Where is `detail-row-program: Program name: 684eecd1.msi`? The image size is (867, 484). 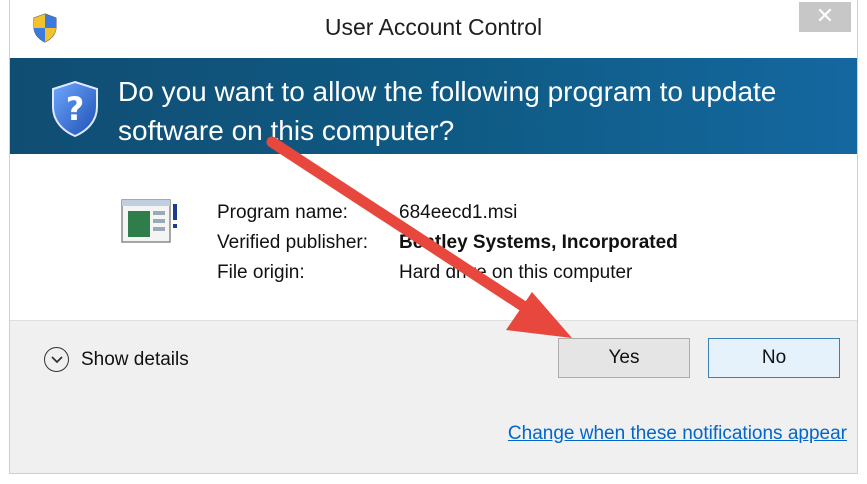 detail-row-program: Program name: 684eecd1.msi is located at coordinates (447, 213).